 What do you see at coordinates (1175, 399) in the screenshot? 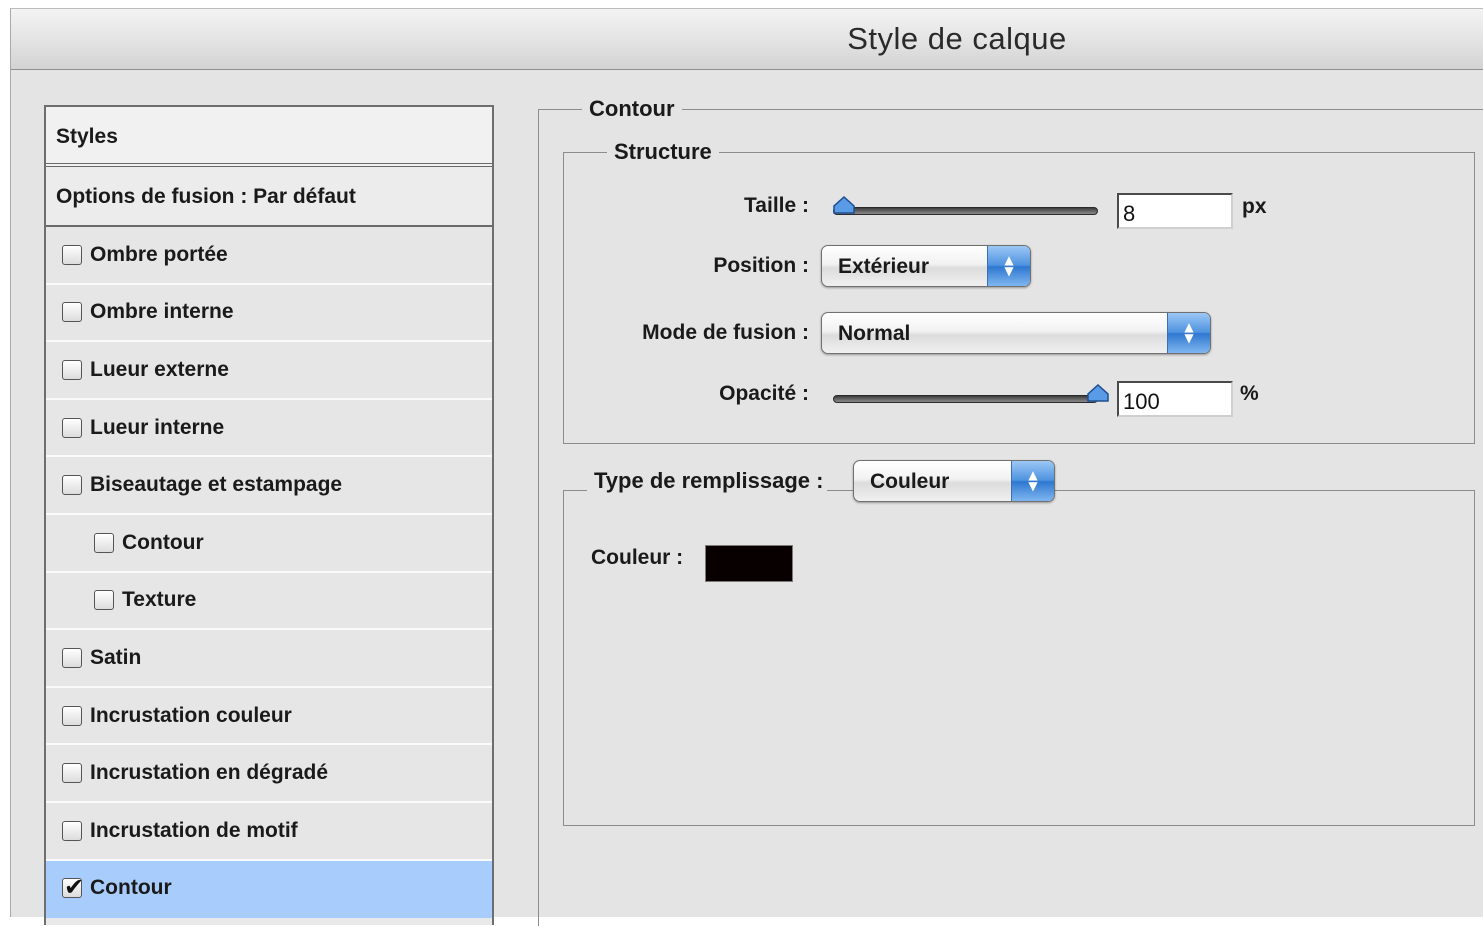
I see `opacity-input: 100` at bounding box center [1175, 399].